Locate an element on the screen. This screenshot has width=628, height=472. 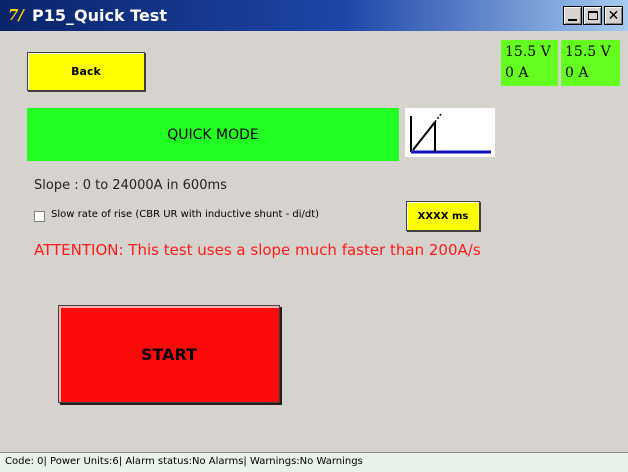
mode-banner: QUICK MODE is located at coordinates (213, 134).